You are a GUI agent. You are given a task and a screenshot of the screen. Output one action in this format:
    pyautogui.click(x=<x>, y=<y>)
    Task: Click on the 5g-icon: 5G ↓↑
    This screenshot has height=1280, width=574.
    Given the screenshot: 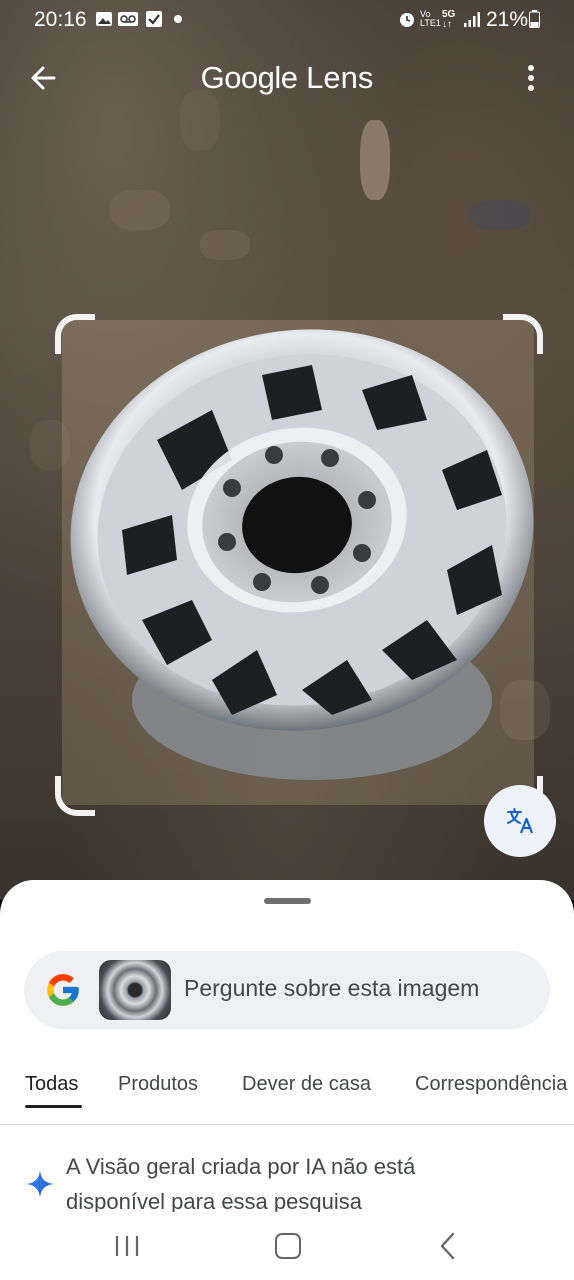 What is the action you would take?
    pyautogui.click(x=449, y=19)
    